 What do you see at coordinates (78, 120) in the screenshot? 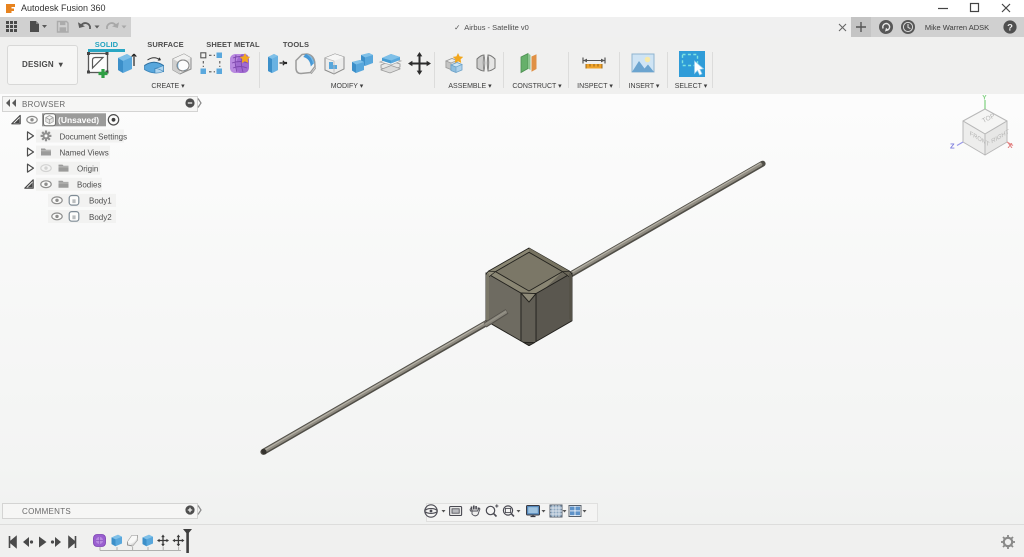
I see `svg-text: (Unsaved)` at bounding box center [78, 120].